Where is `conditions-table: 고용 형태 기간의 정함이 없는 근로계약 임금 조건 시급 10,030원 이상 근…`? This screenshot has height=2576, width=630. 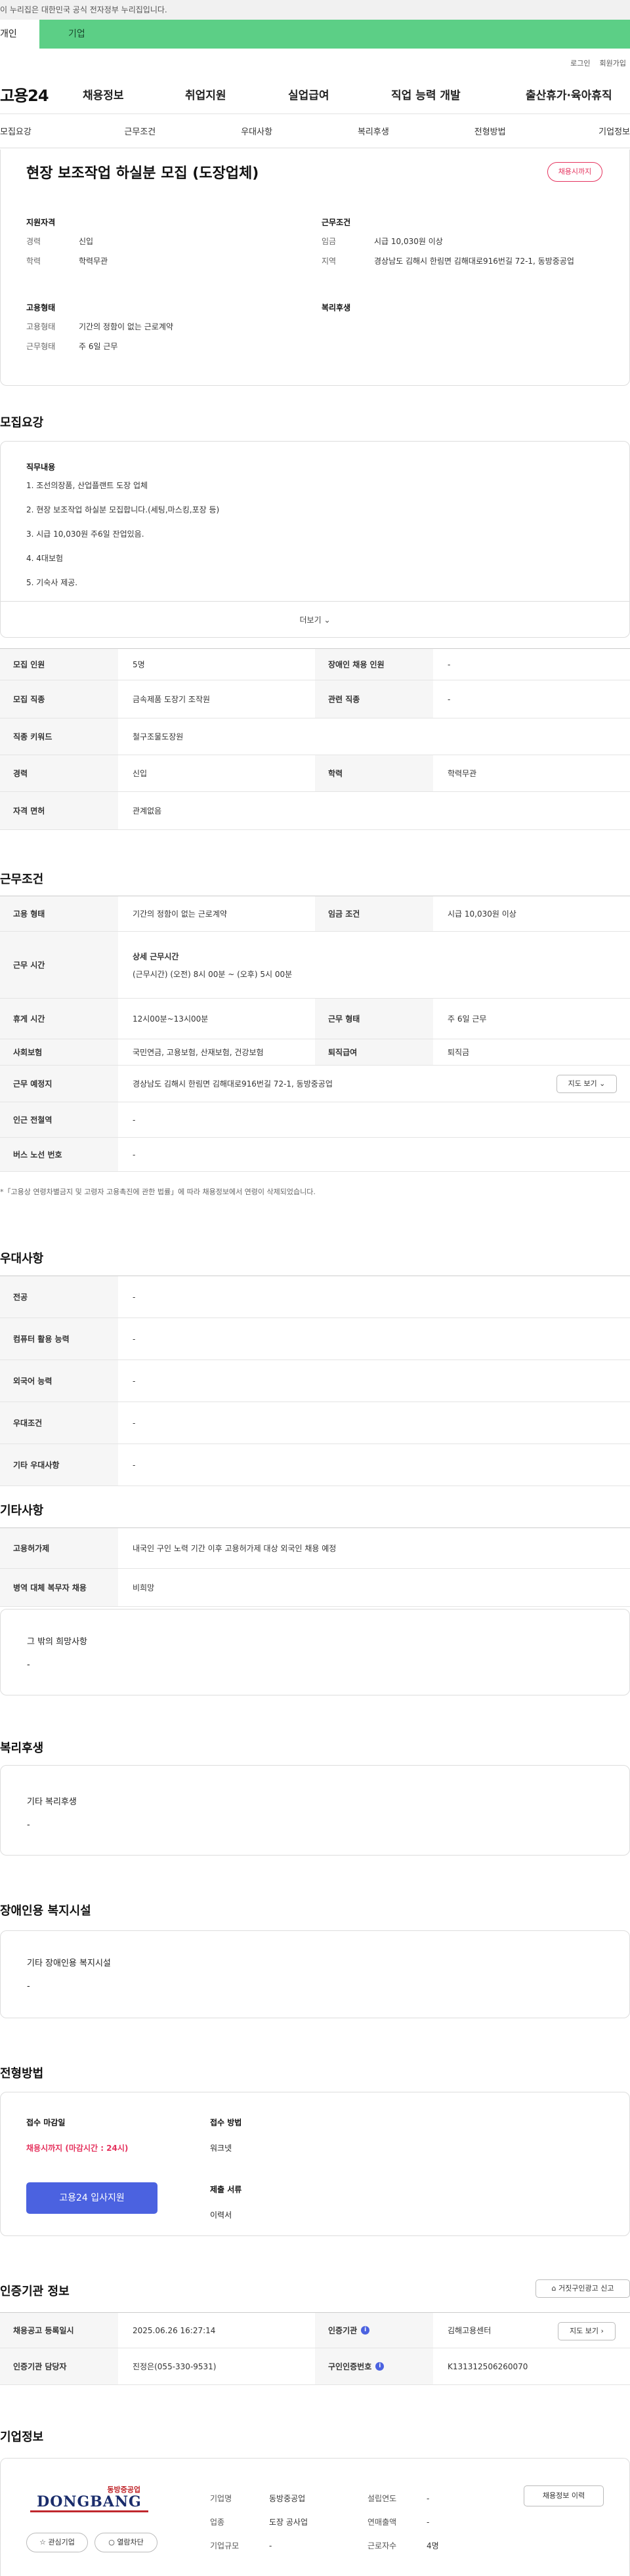 conditions-table: 고용 형태 기간의 정함이 없는 근로계약 임금 조건 시급 10,030원 이상 근… is located at coordinates (315, 1034).